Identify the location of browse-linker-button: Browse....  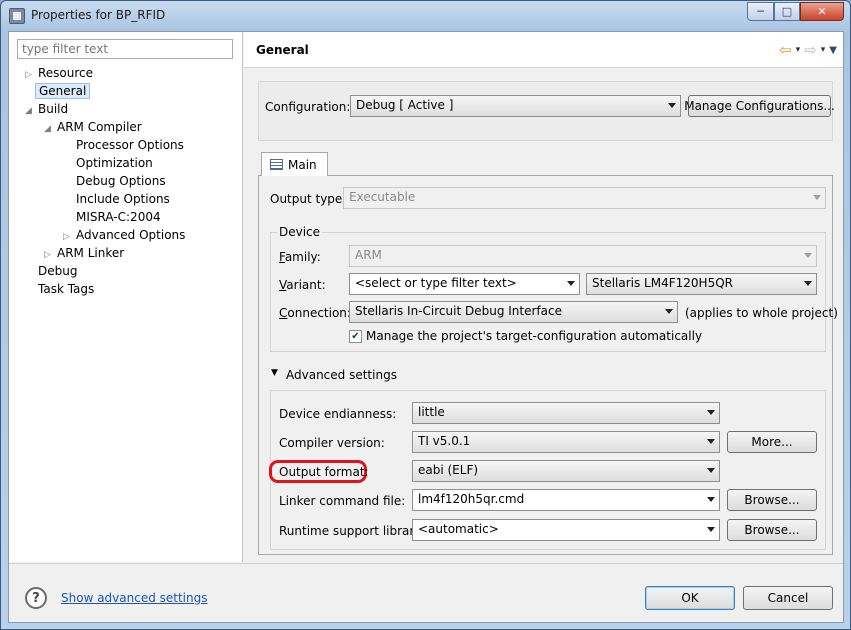
(772, 500).